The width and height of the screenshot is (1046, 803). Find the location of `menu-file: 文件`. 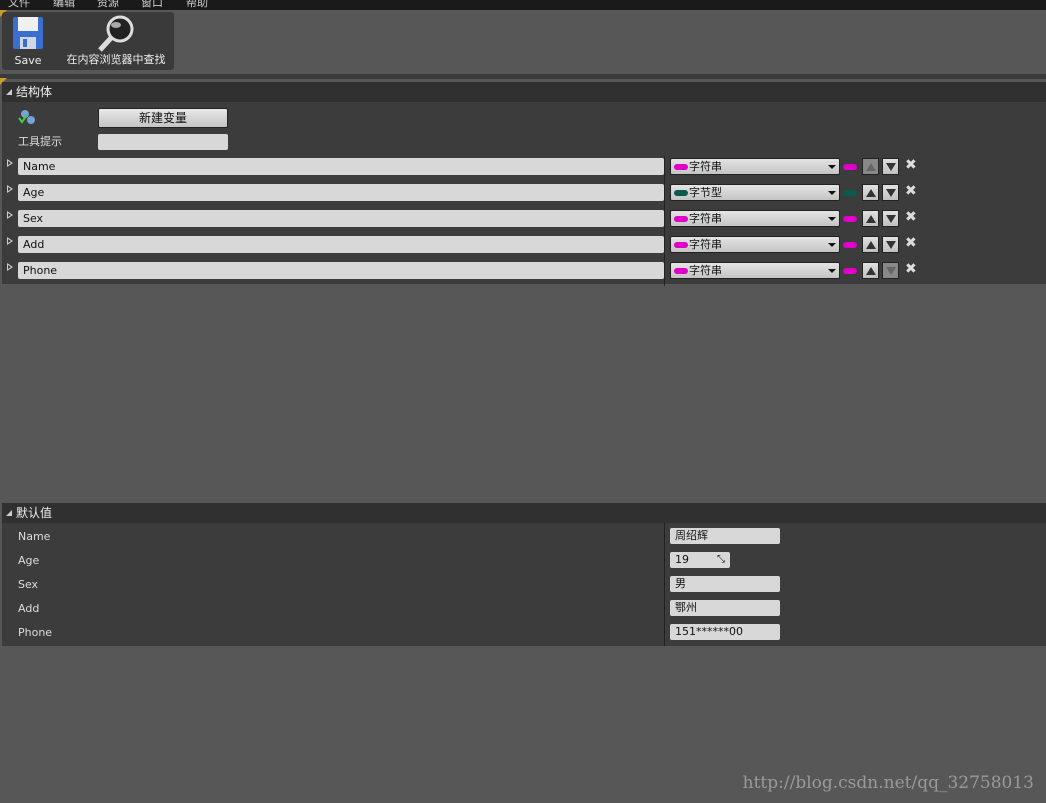

menu-file: 文件 is located at coordinates (19, 5).